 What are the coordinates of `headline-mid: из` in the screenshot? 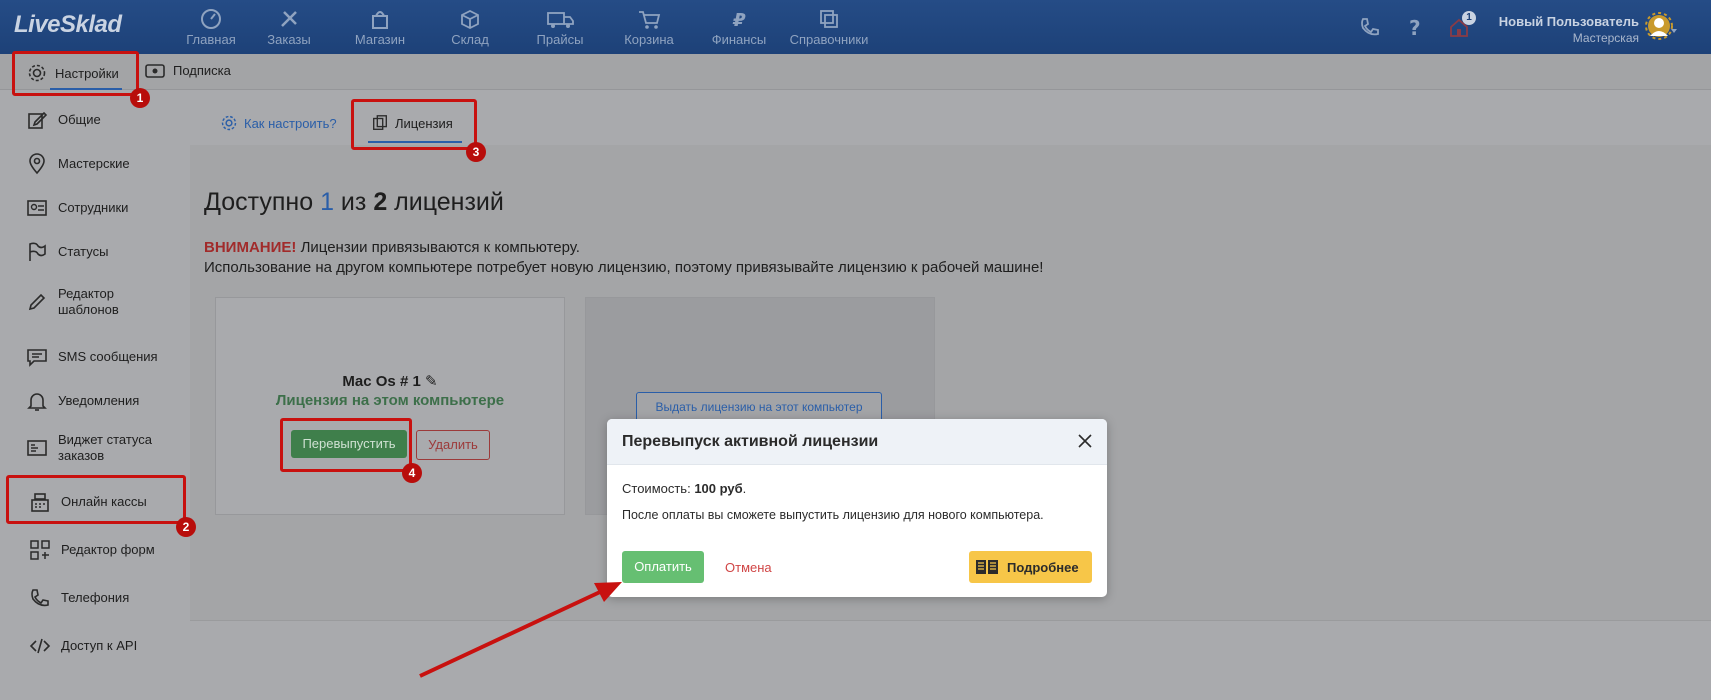 It's located at (353, 202).